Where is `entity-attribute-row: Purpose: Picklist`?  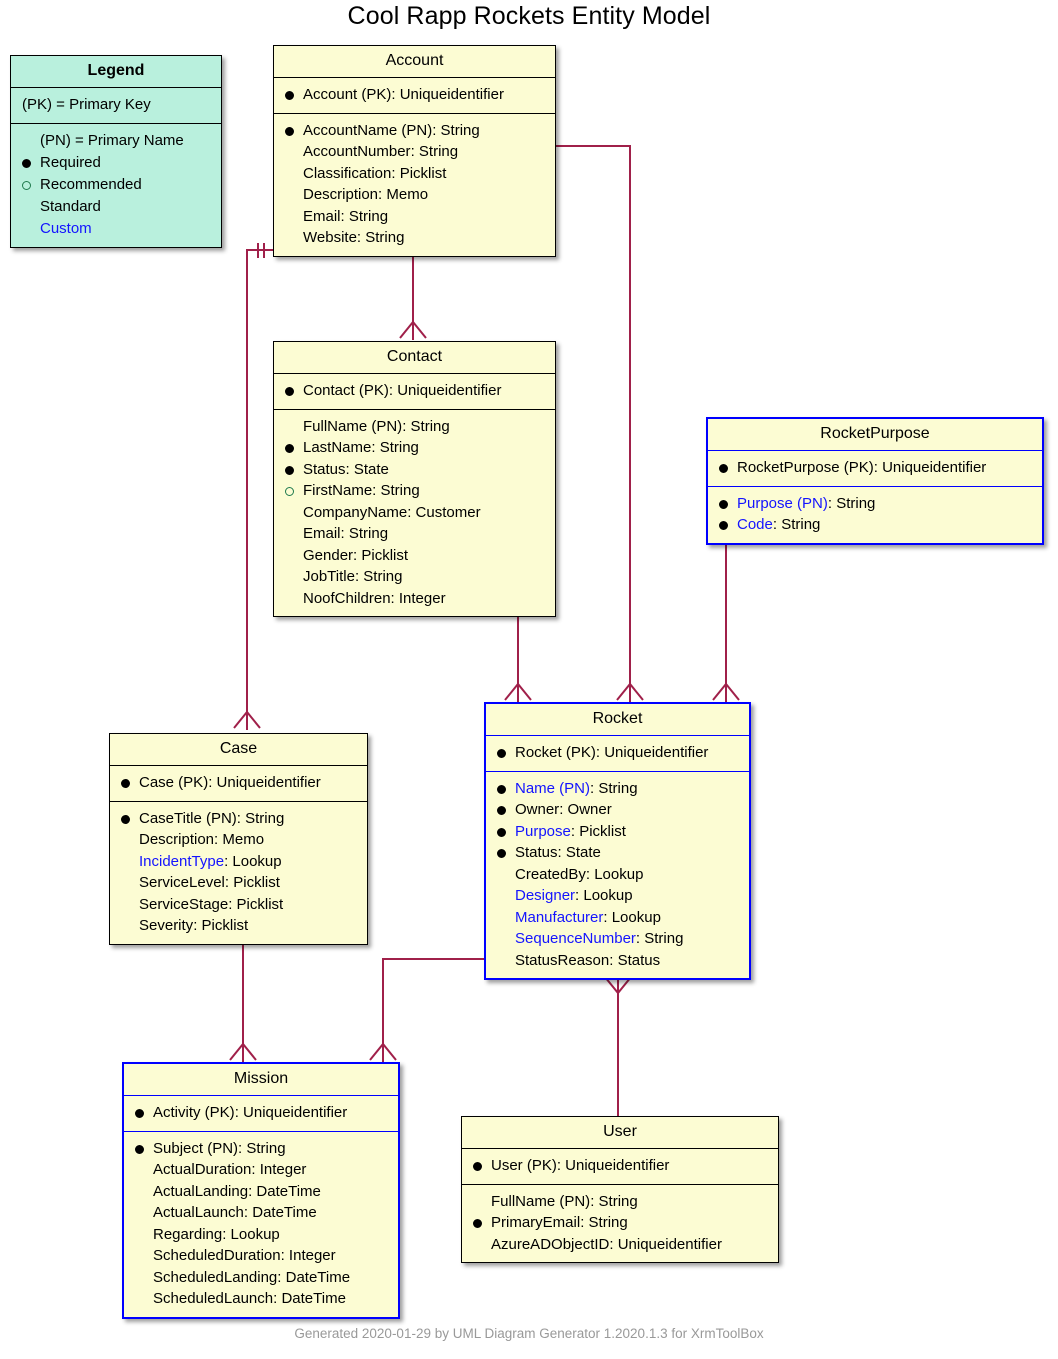
entity-attribute-row: Purpose: Picklist is located at coordinates (617, 832).